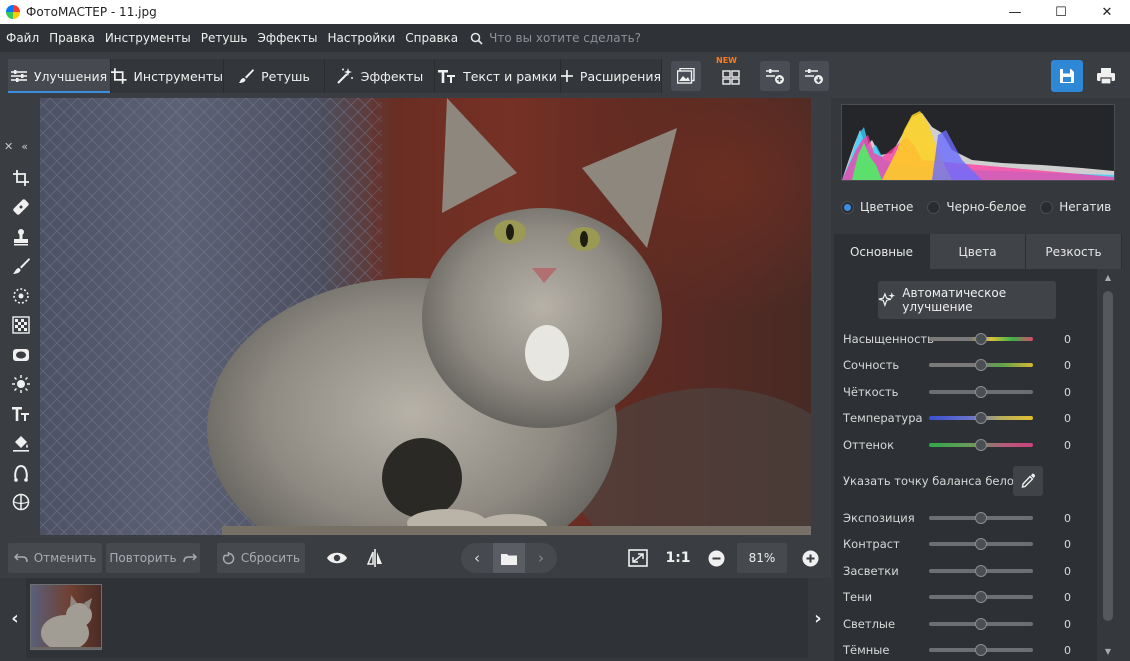  What do you see at coordinates (731, 77) in the screenshot?
I see `grid-icon` at bounding box center [731, 77].